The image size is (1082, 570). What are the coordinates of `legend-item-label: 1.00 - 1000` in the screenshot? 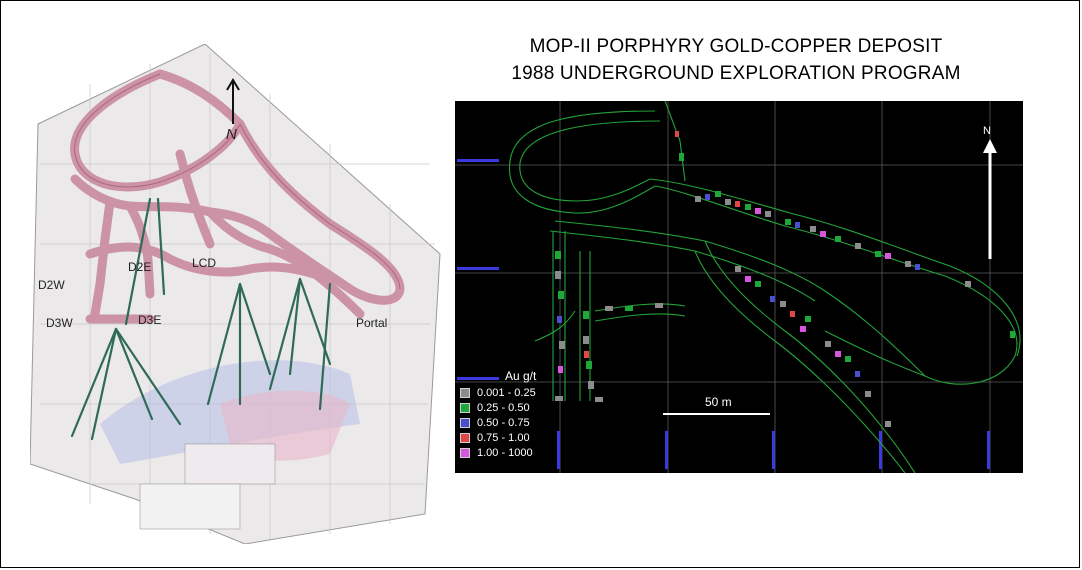 It's located at (505, 452).